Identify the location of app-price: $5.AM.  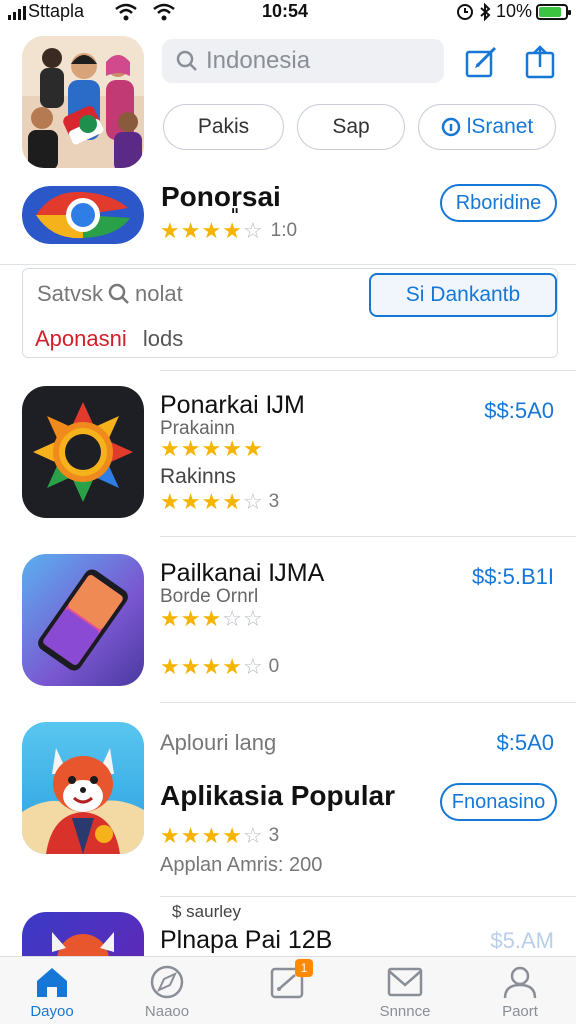
(522, 941).